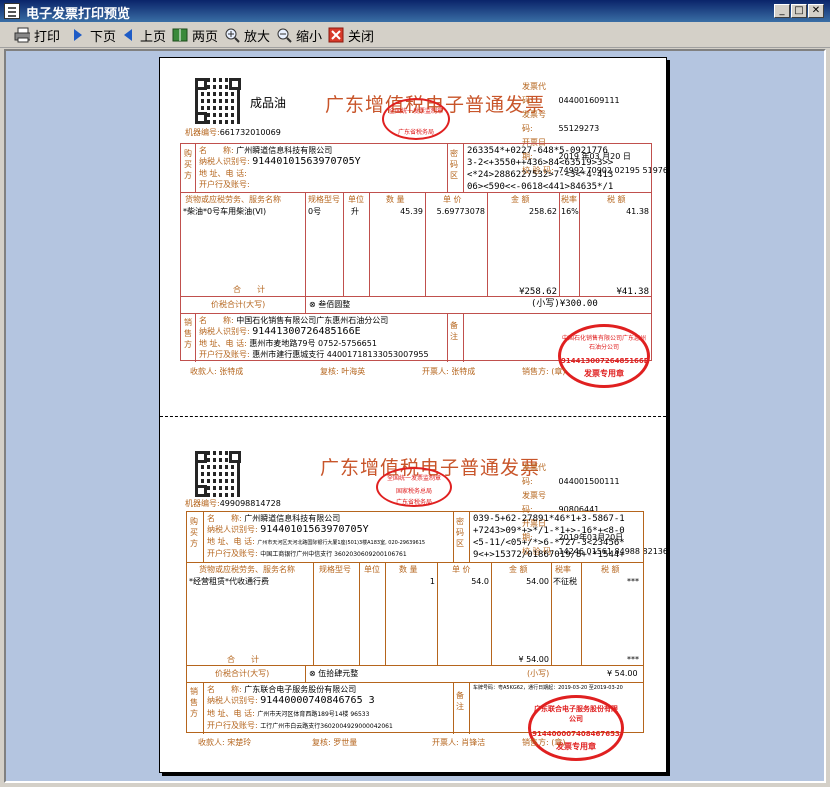  I want to click on app-icon, so click(12, 11).